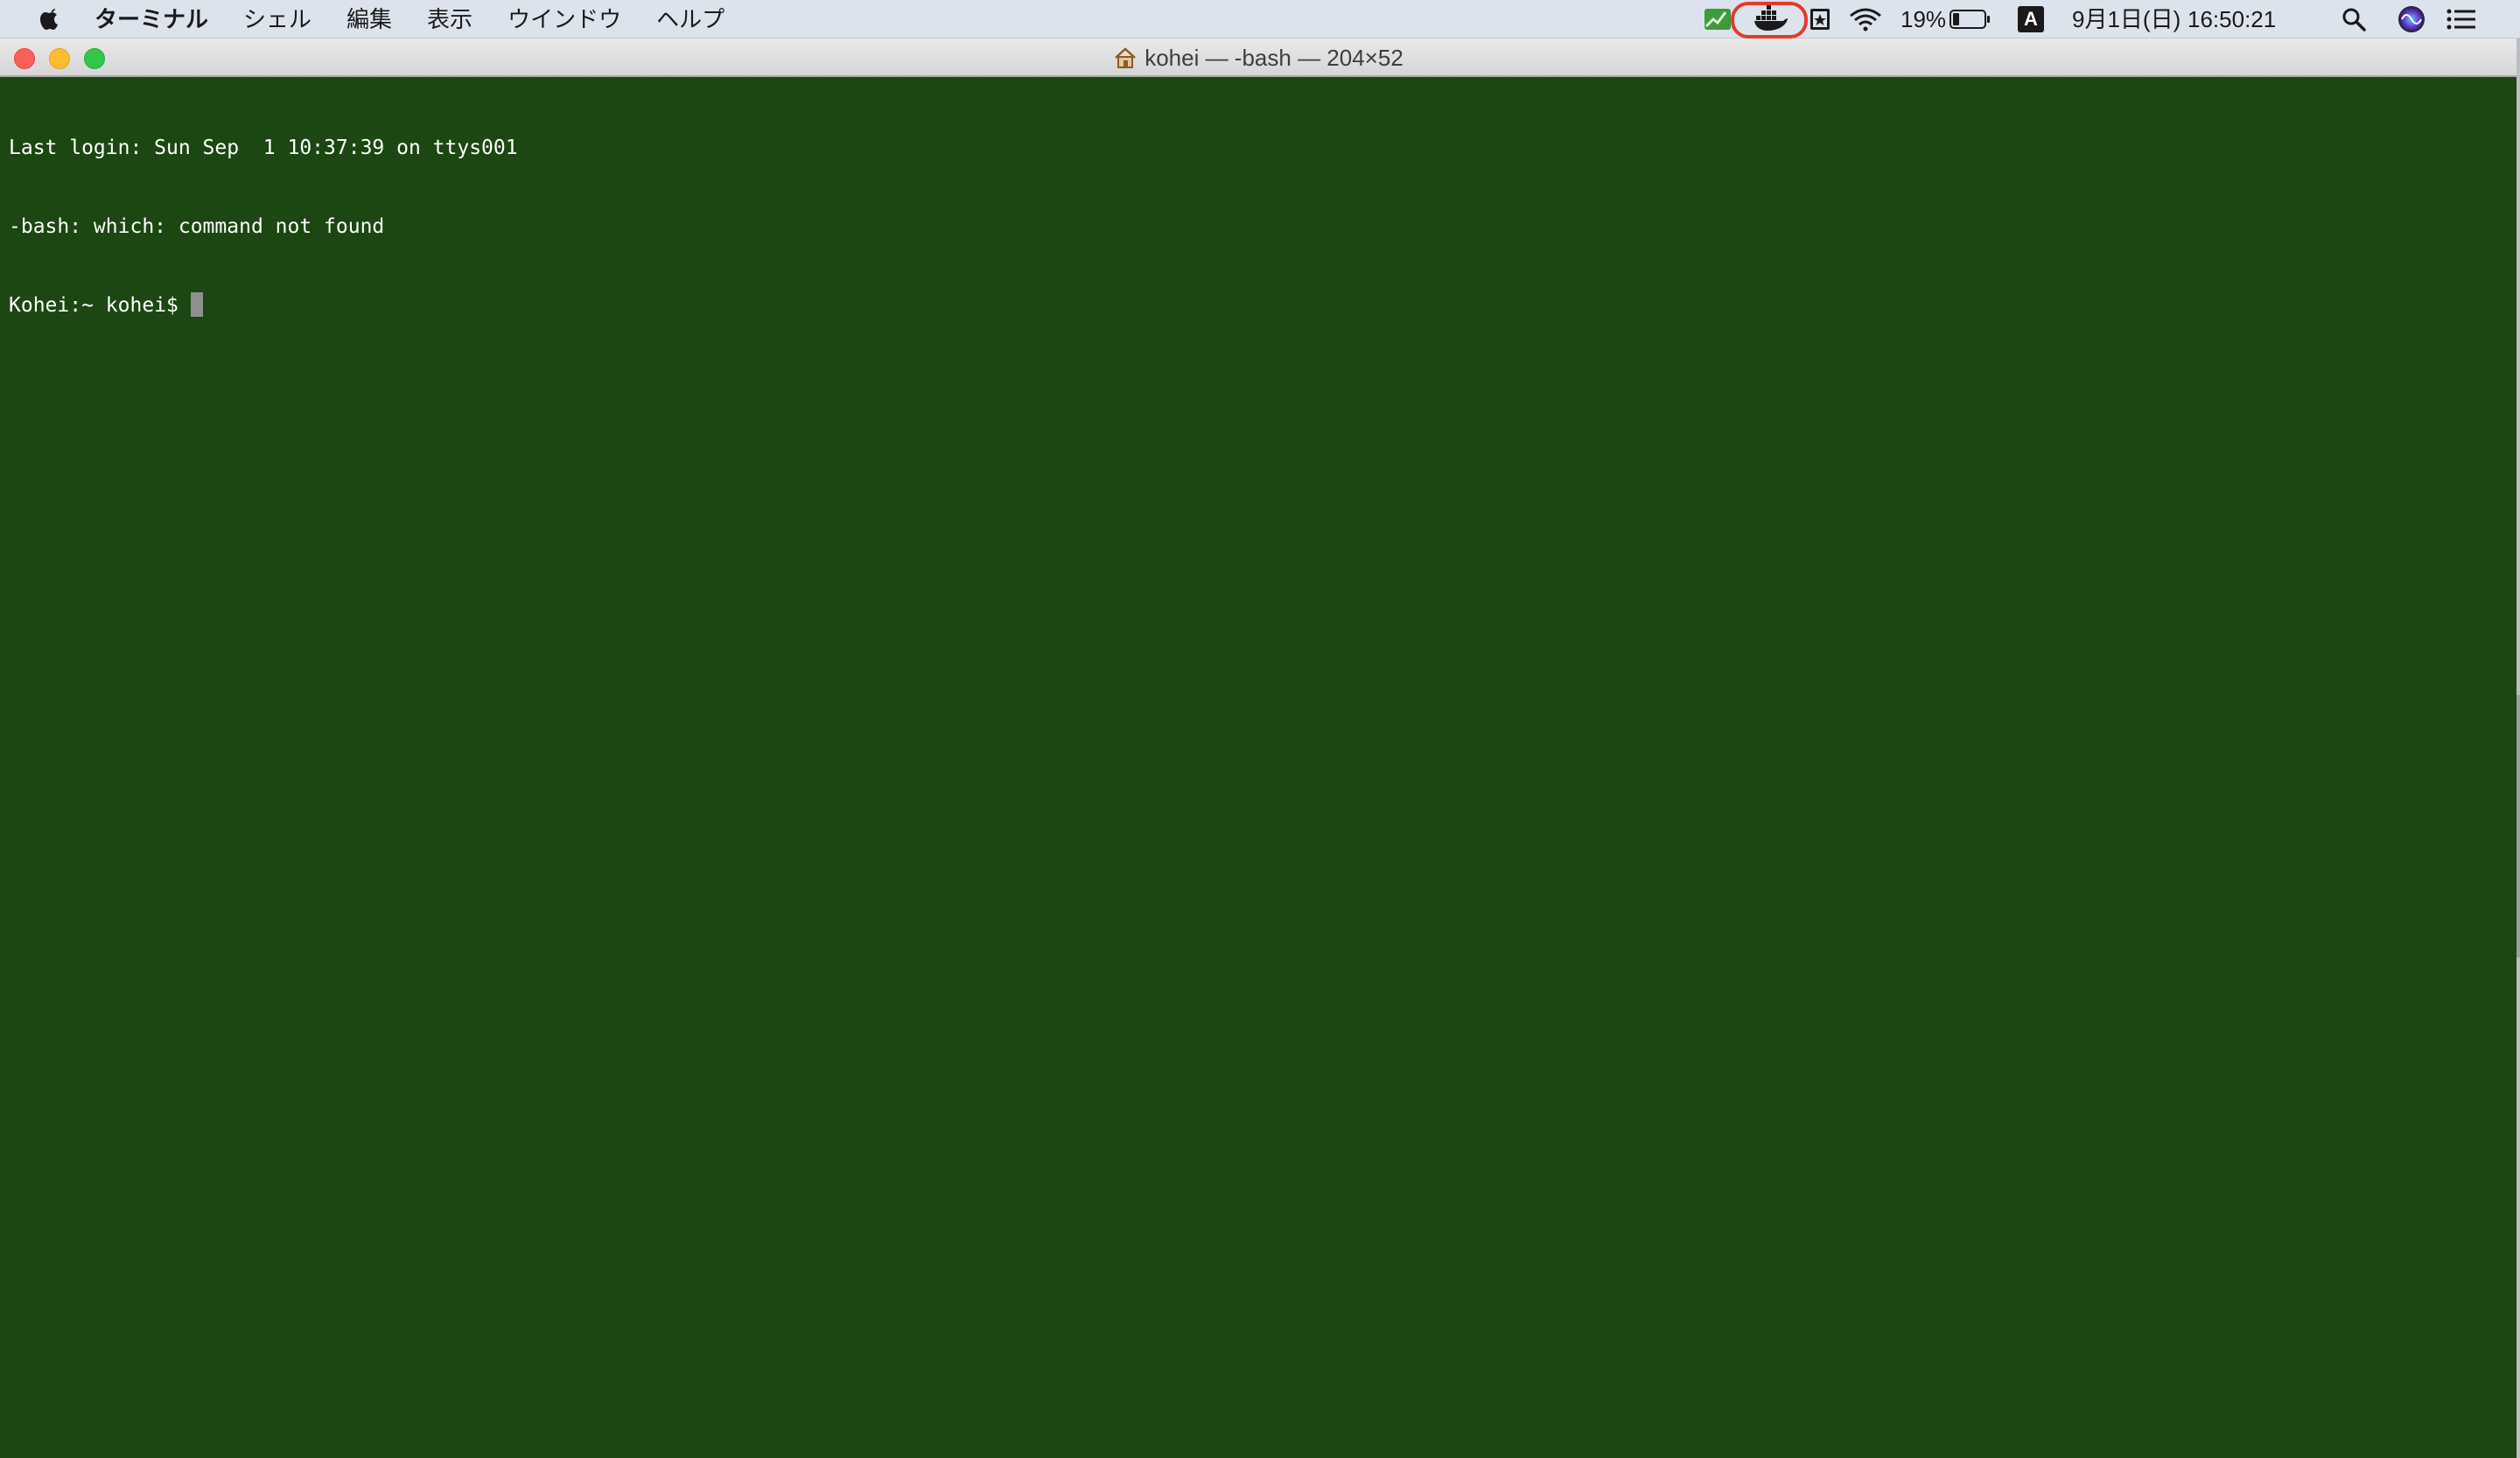 The image size is (2520, 1458). What do you see at coordinates (196, 304) in the screenshot?
I see `text-cursor` at bounding box center [196, 304].